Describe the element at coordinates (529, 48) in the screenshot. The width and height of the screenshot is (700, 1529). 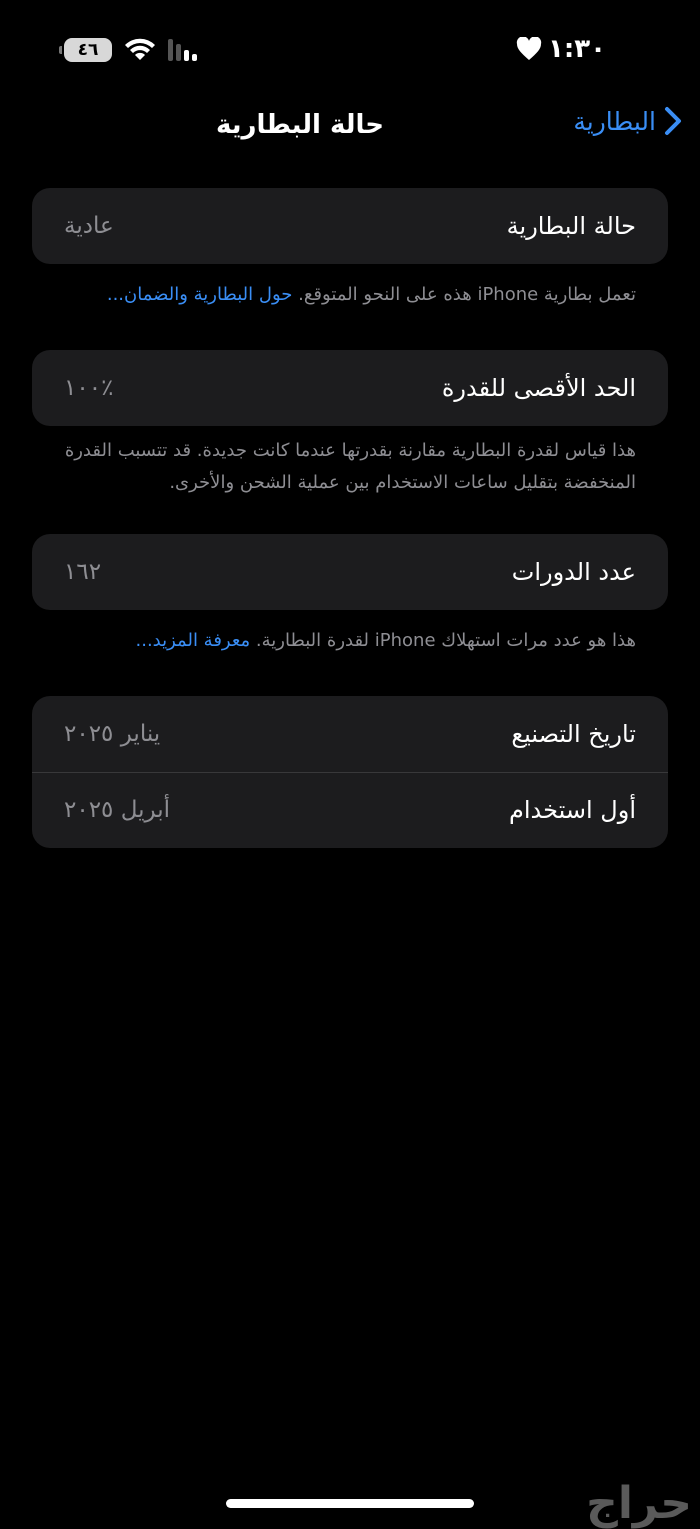
I see `heart-icon` at that location.